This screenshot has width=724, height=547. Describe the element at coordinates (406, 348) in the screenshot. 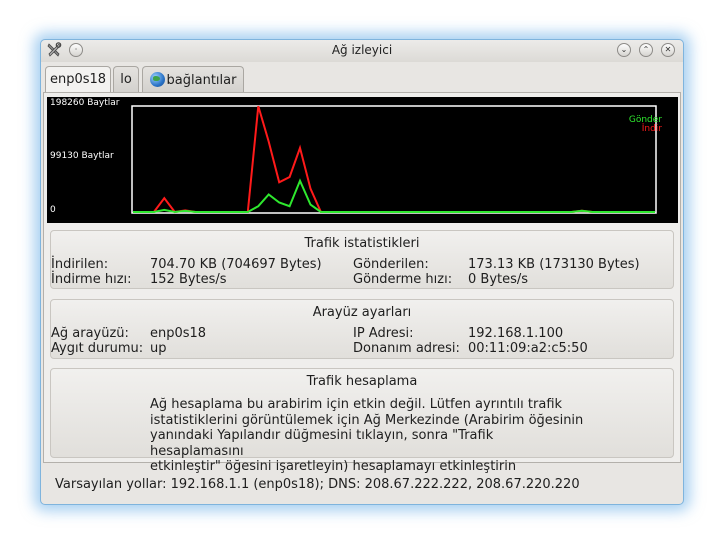

I see `hw-address-label: Donanım adresi:` at that location.